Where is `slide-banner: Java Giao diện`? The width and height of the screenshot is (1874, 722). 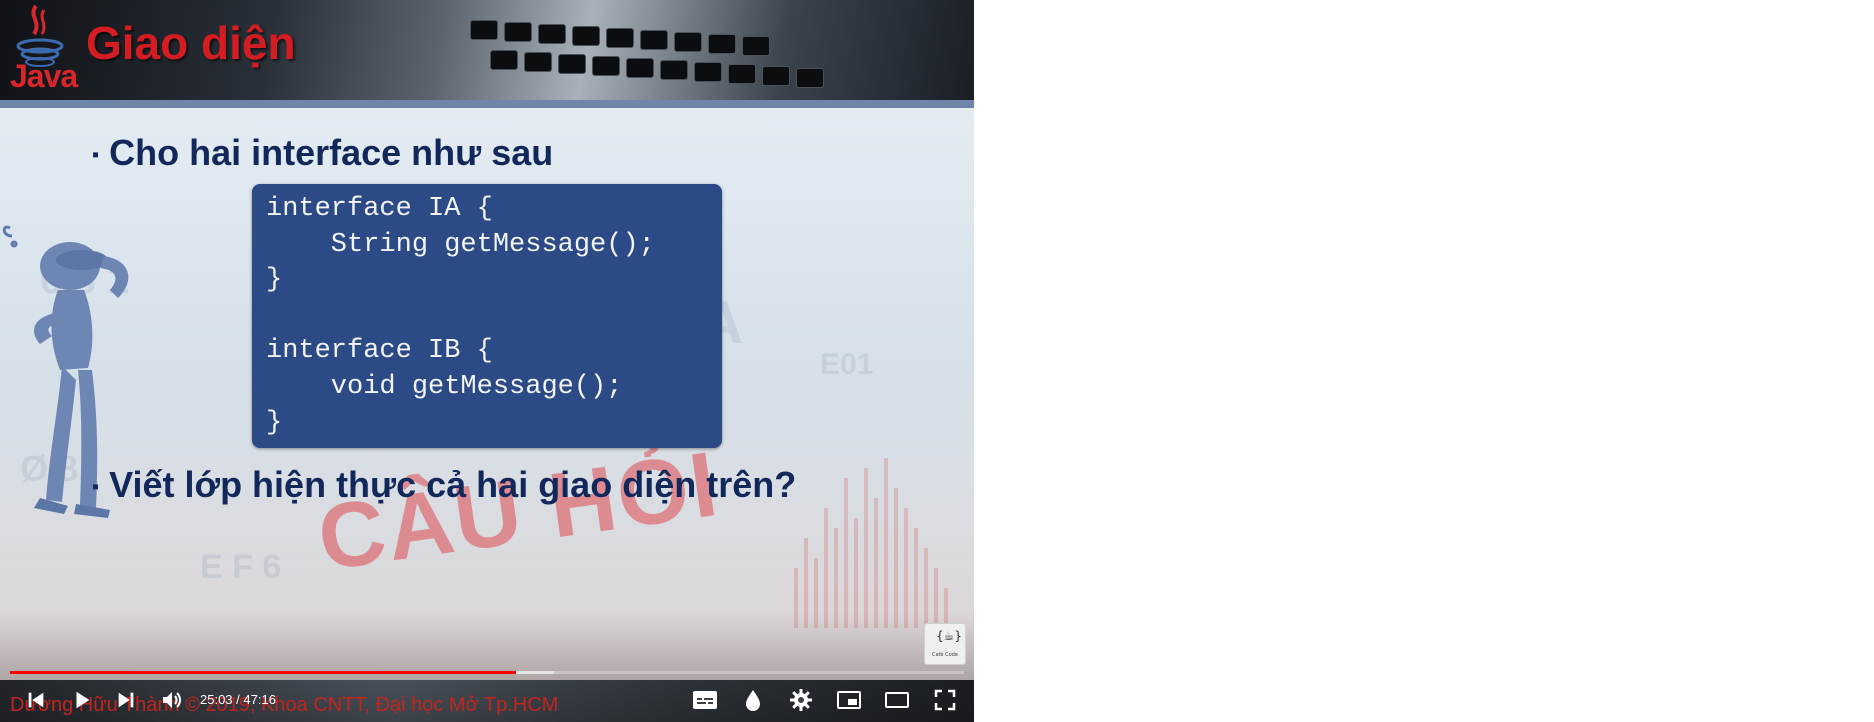
slide-banner: Java Giao diện is located at coordinates (487, 50).